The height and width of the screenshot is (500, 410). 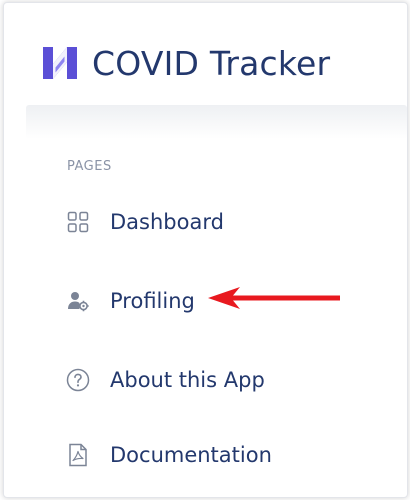 I want to click on sidebar-item-profiling: Profiling, so click(x=130, y=301).